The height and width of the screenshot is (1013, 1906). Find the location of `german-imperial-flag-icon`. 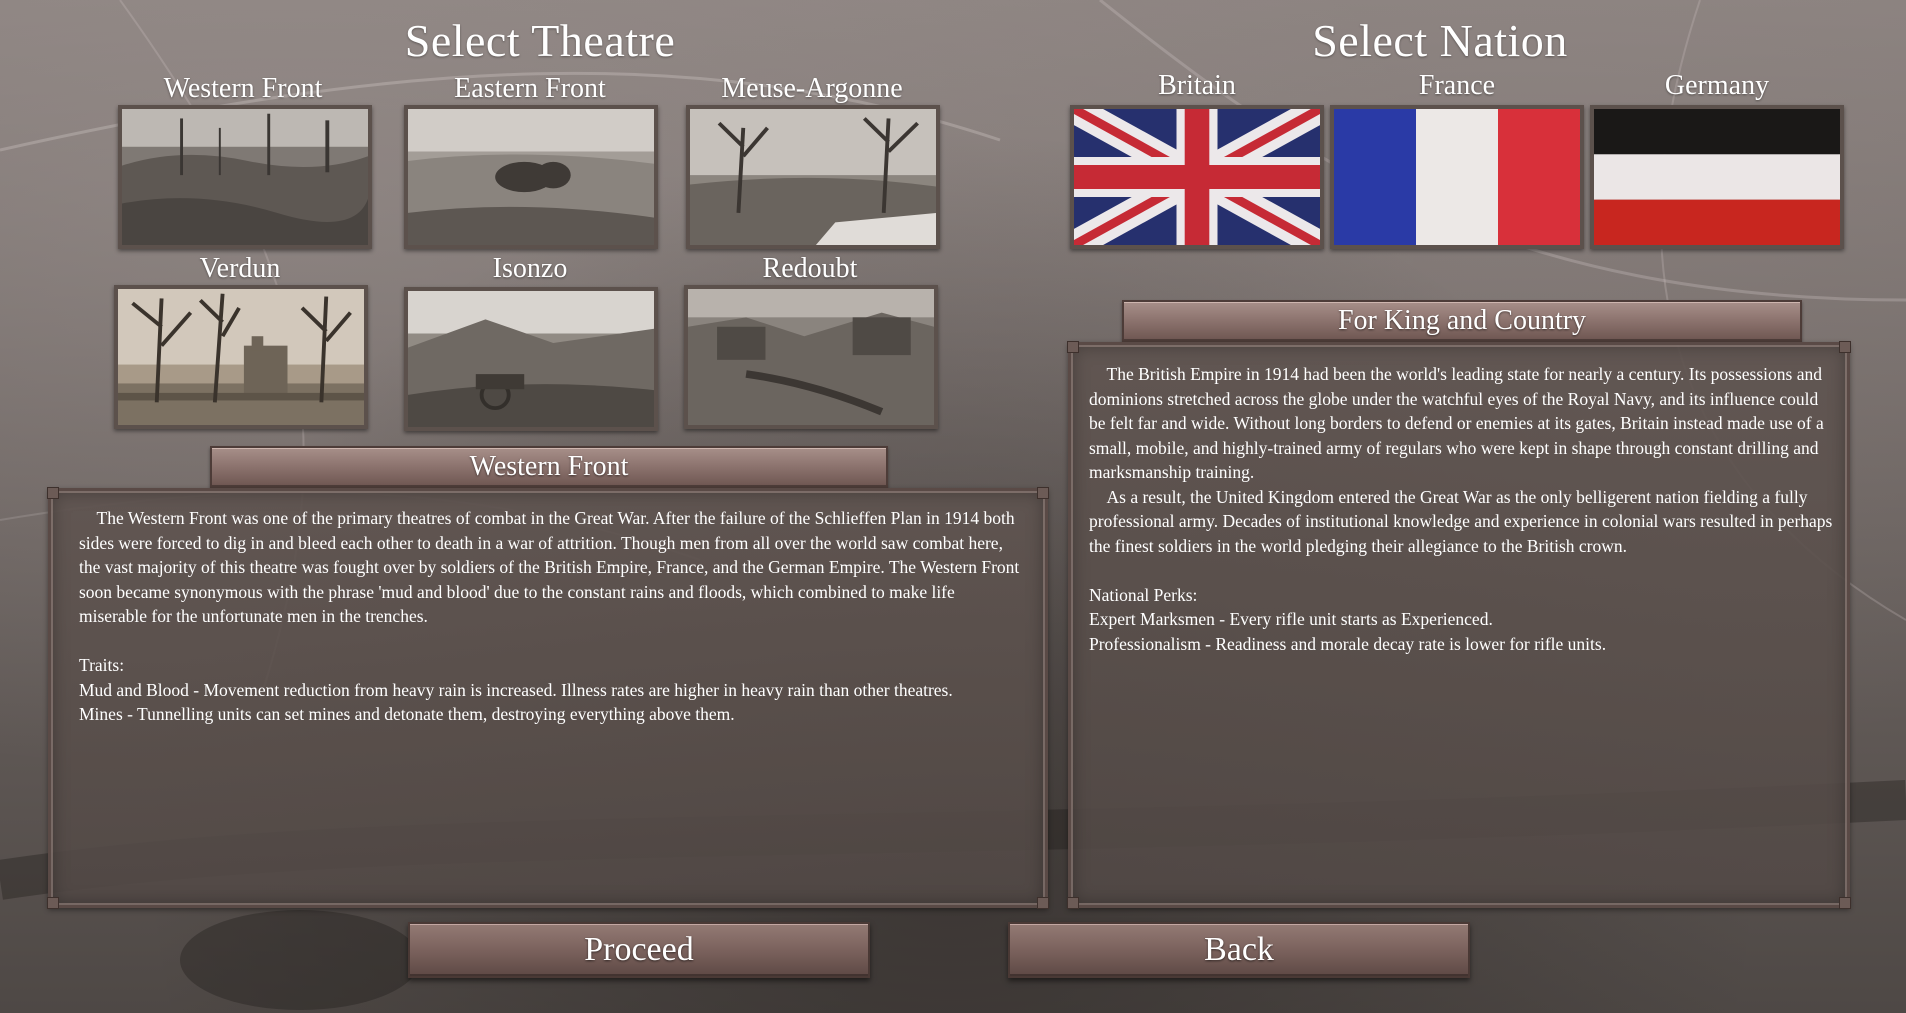

german-imperial-flag-icon is located at coordinates (1717, 177).